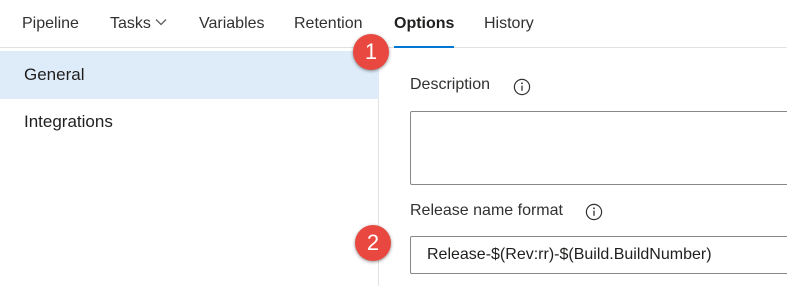  What do you see at coordinates (68, 121) in the screenshot?
I see `sidebar-item-label: Integrations` at bounding box center [68, 121].